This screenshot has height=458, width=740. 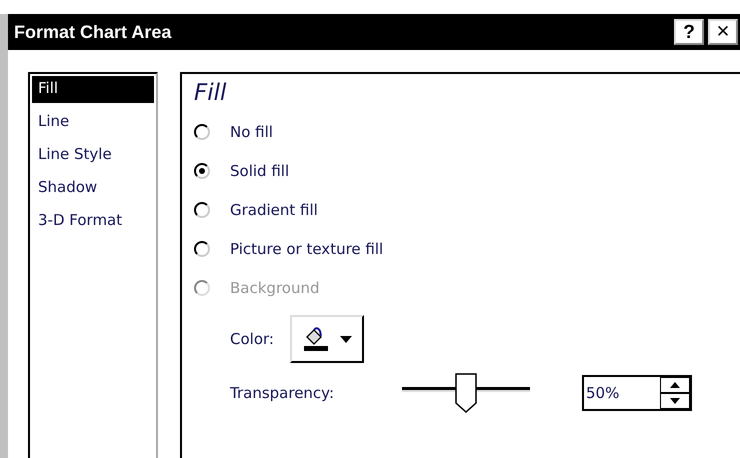 What do you see at coordinates (316, 339) in the screenshot?
I see `paint-bucket-icon` at bounding box center [316, 339].